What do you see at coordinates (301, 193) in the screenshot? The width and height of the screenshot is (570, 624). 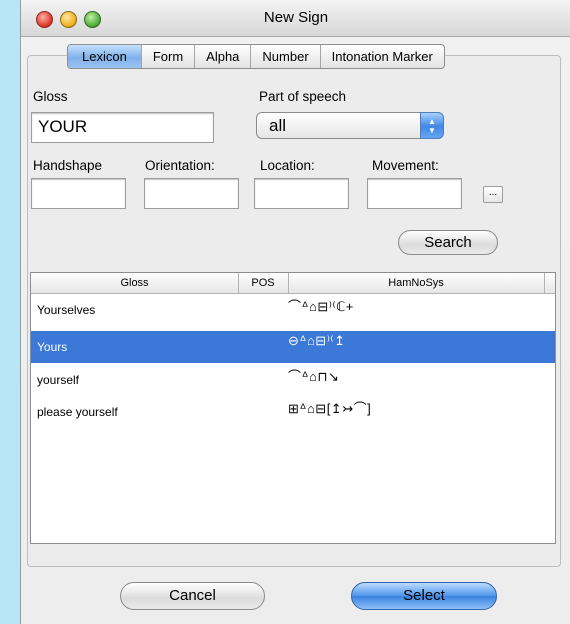 I see `location-input` at bounding box center [301, 193].